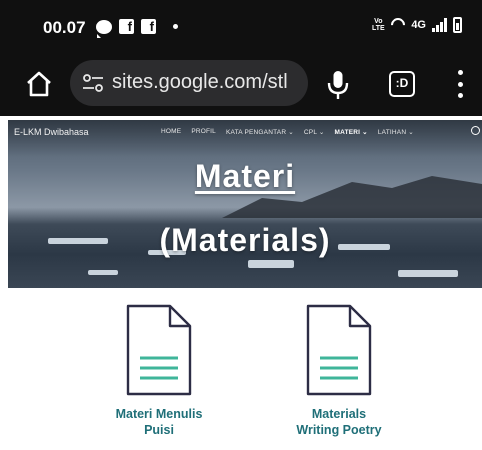 Image resolution: width=482 pixels, height=450 pixels. I want to click on card-materials-writing-poetry: Materials Writing Poetry, so click(339, 371).